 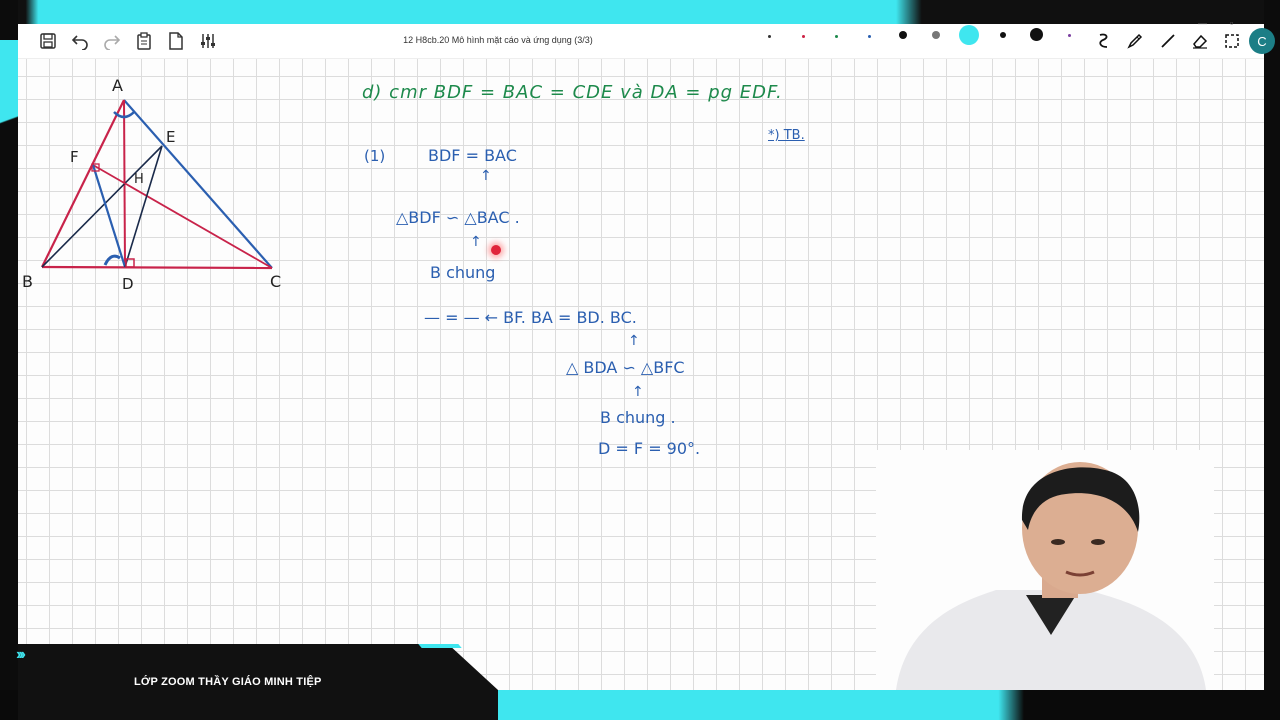 What do you see at coordinates (463, 272) in the screenshot?
I see `common-angle-b-1: B chung` at bounding box center [463, 272].